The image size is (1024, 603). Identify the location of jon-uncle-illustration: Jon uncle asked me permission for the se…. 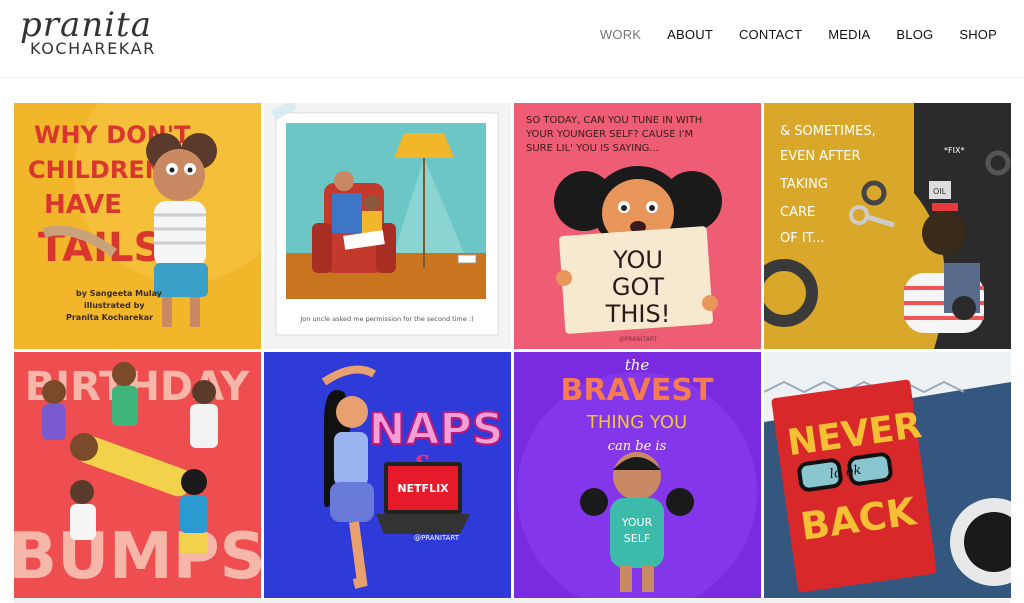
(387, 226).